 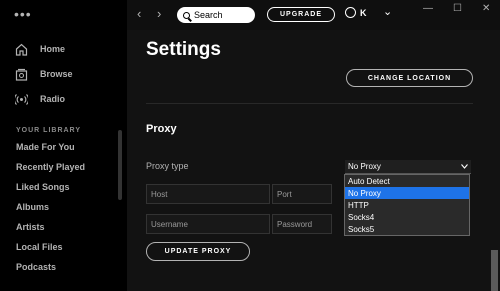 I want to click on proxy-type-dropdown: Auto Detect No Proxy HTTP Socks4 Socks5, so click(x=407, y=205).